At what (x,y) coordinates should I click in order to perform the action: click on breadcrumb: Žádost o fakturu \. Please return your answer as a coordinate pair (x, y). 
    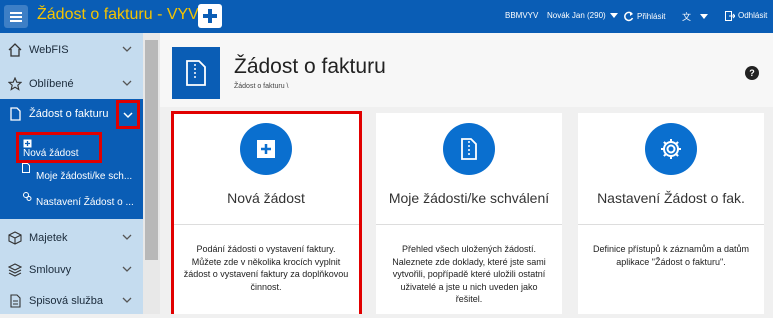
    Looking at the image, I should click on (261, 86).